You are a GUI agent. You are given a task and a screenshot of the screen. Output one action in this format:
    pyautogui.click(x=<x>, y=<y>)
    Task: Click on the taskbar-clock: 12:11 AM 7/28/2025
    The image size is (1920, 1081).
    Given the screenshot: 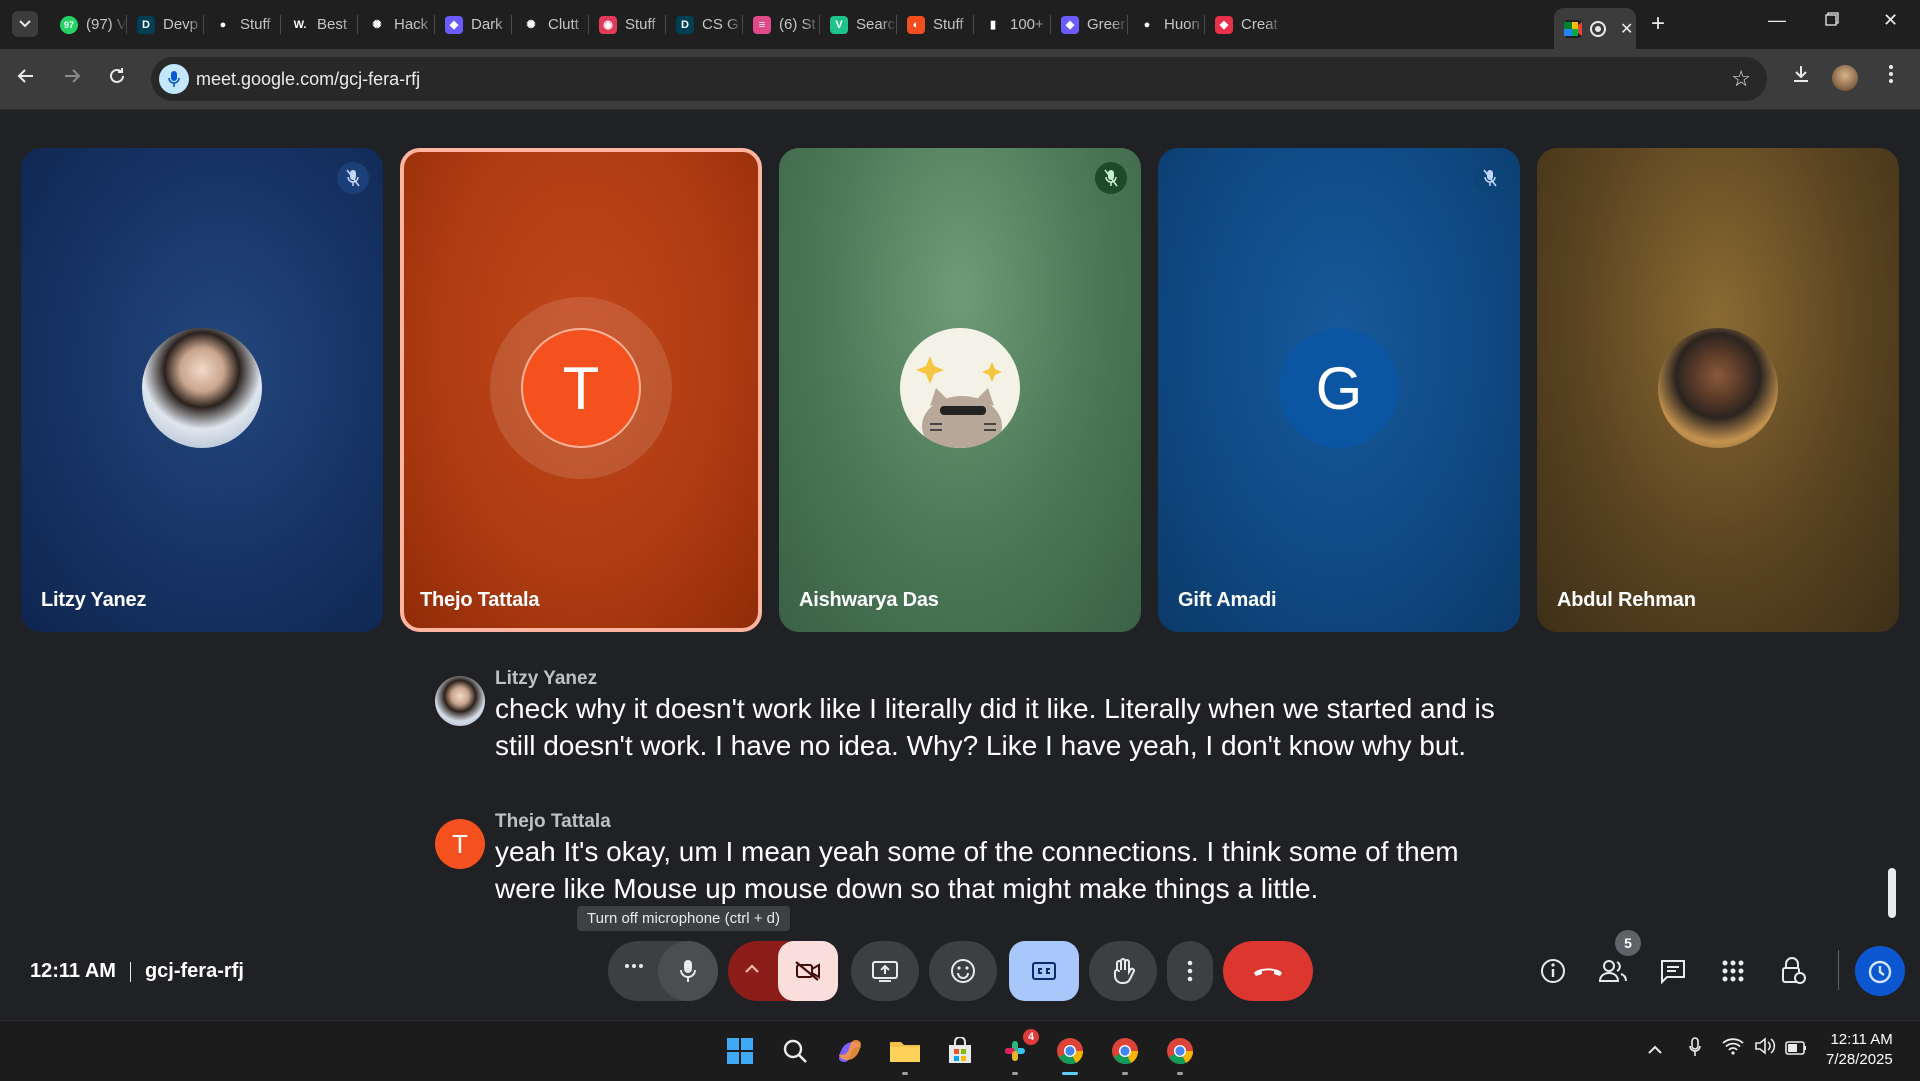 What is the action you would take?
    pyautogui.click(x=1859, y=1050)
    